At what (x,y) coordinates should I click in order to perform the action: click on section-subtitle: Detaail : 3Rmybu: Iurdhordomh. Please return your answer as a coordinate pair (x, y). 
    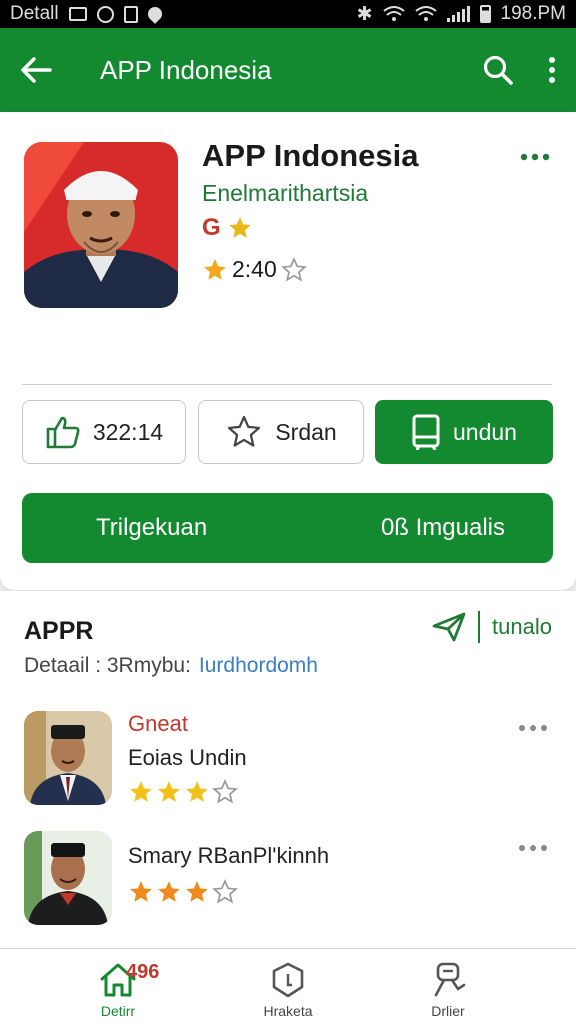
    Looking at the image, I should click on (171, 666).